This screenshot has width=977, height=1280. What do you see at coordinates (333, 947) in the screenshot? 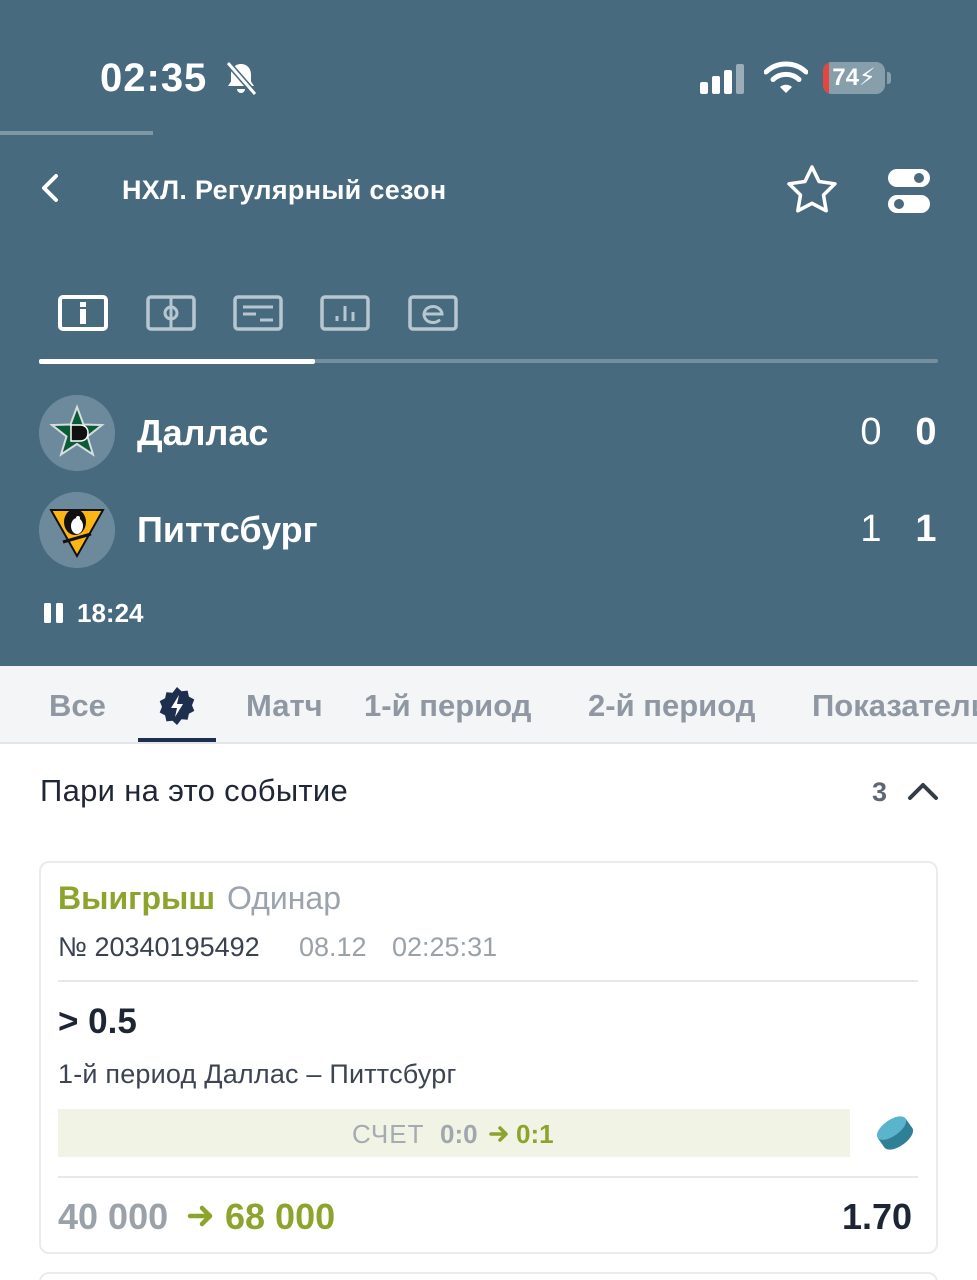
I see `bet-date: 08.12` at bounding box center [333, 947].